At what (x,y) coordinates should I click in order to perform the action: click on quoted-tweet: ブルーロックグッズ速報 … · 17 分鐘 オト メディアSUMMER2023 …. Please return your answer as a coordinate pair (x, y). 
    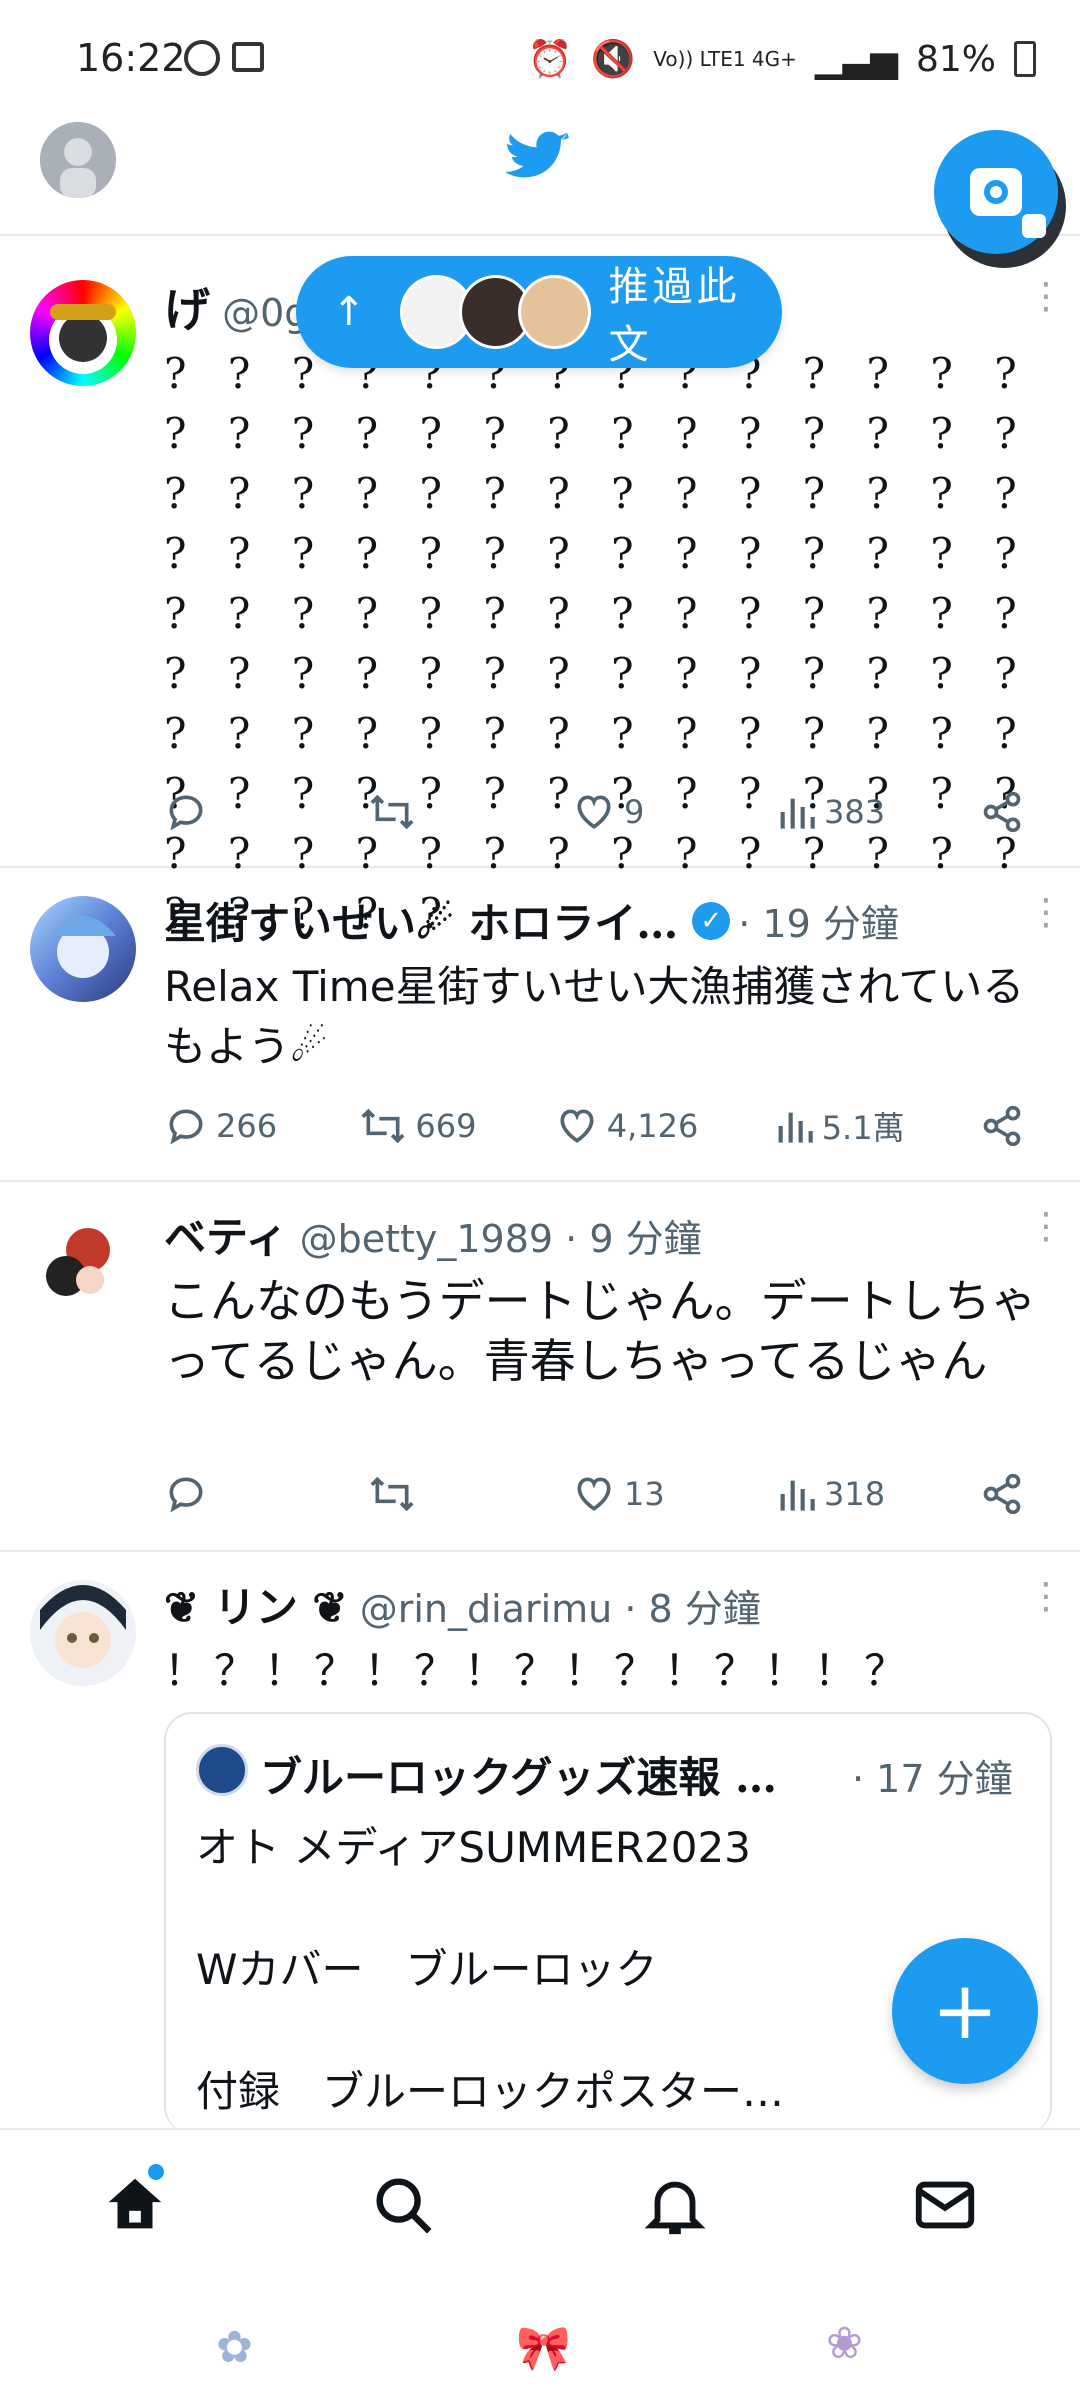
    Looking at the image, I should click on (608, 1923).